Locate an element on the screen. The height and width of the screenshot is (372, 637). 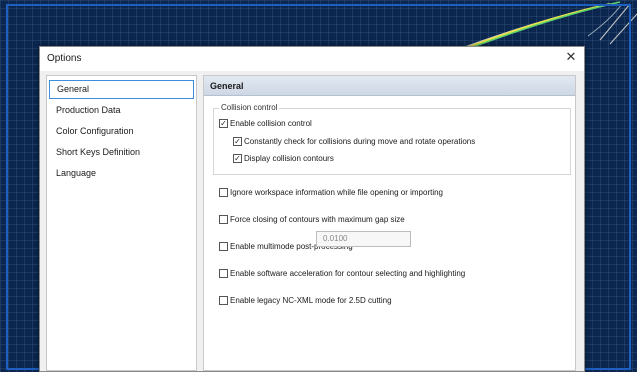
panel-title: General is located at coordinates (227, 86).